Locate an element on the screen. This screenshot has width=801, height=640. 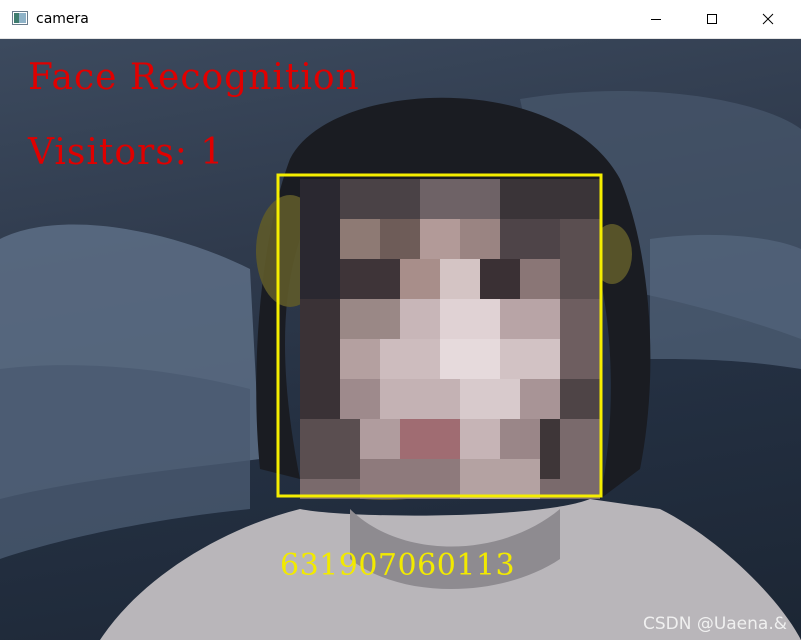
watermark: CSDN @Uaena.& is located at coordinates (714, 624).